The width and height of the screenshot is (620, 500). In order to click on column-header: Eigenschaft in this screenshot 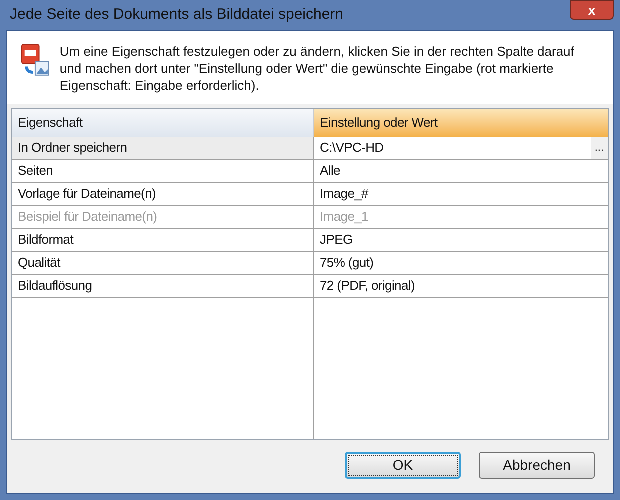, I will do `click(163, 123)`.